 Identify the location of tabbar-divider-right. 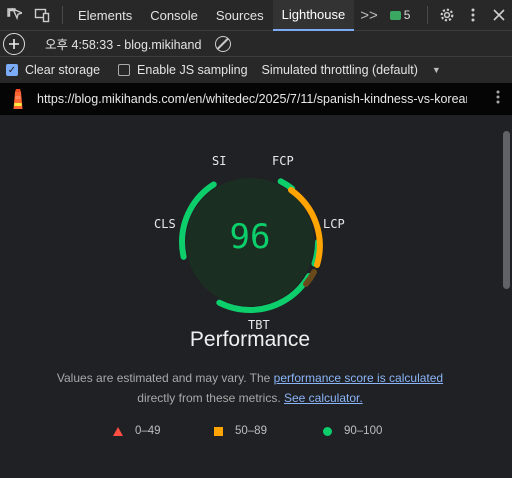
(427, 15).